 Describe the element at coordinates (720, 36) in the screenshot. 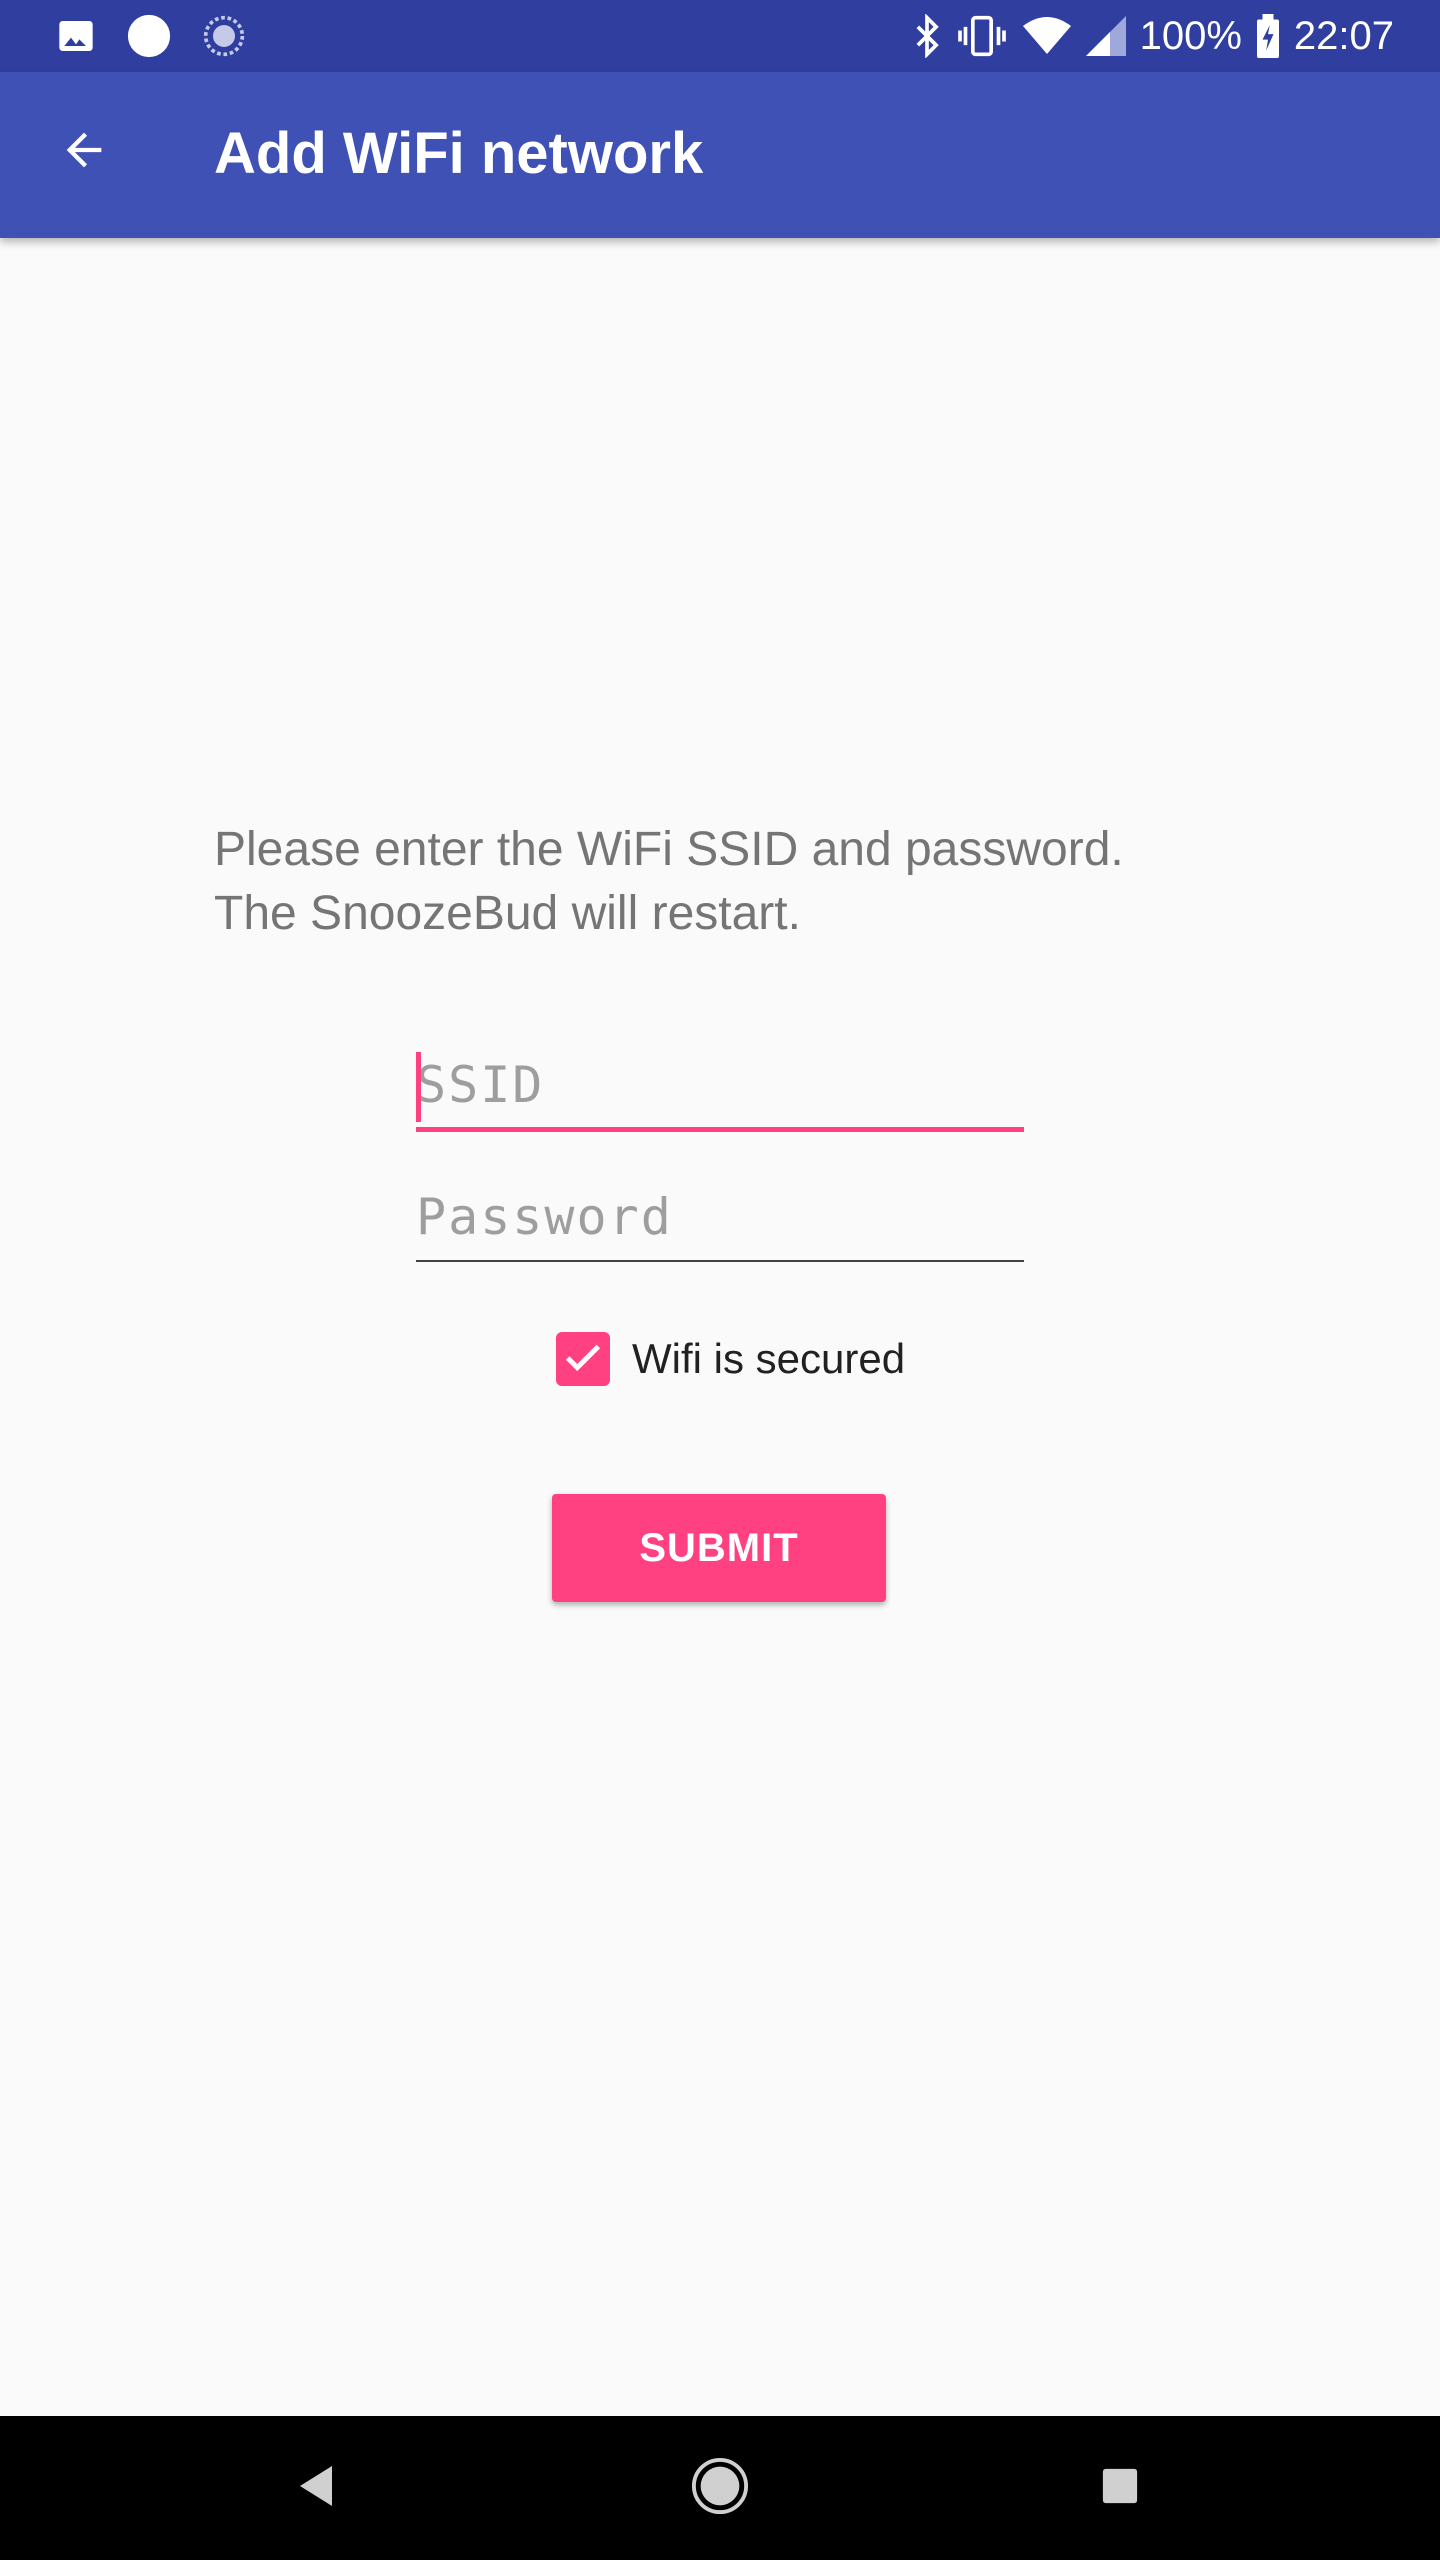

I see `status-bar: 100% 22:07` at that location.